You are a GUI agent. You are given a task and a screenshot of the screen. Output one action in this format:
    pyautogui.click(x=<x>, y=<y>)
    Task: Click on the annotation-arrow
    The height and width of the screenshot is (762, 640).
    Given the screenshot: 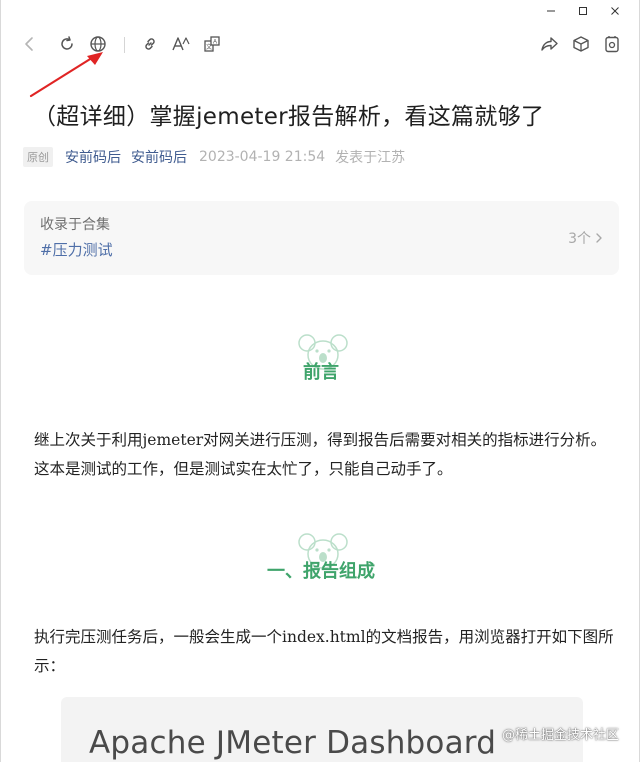 What is the action you would take?
    pyautogui.click(x=66, y=75)
    